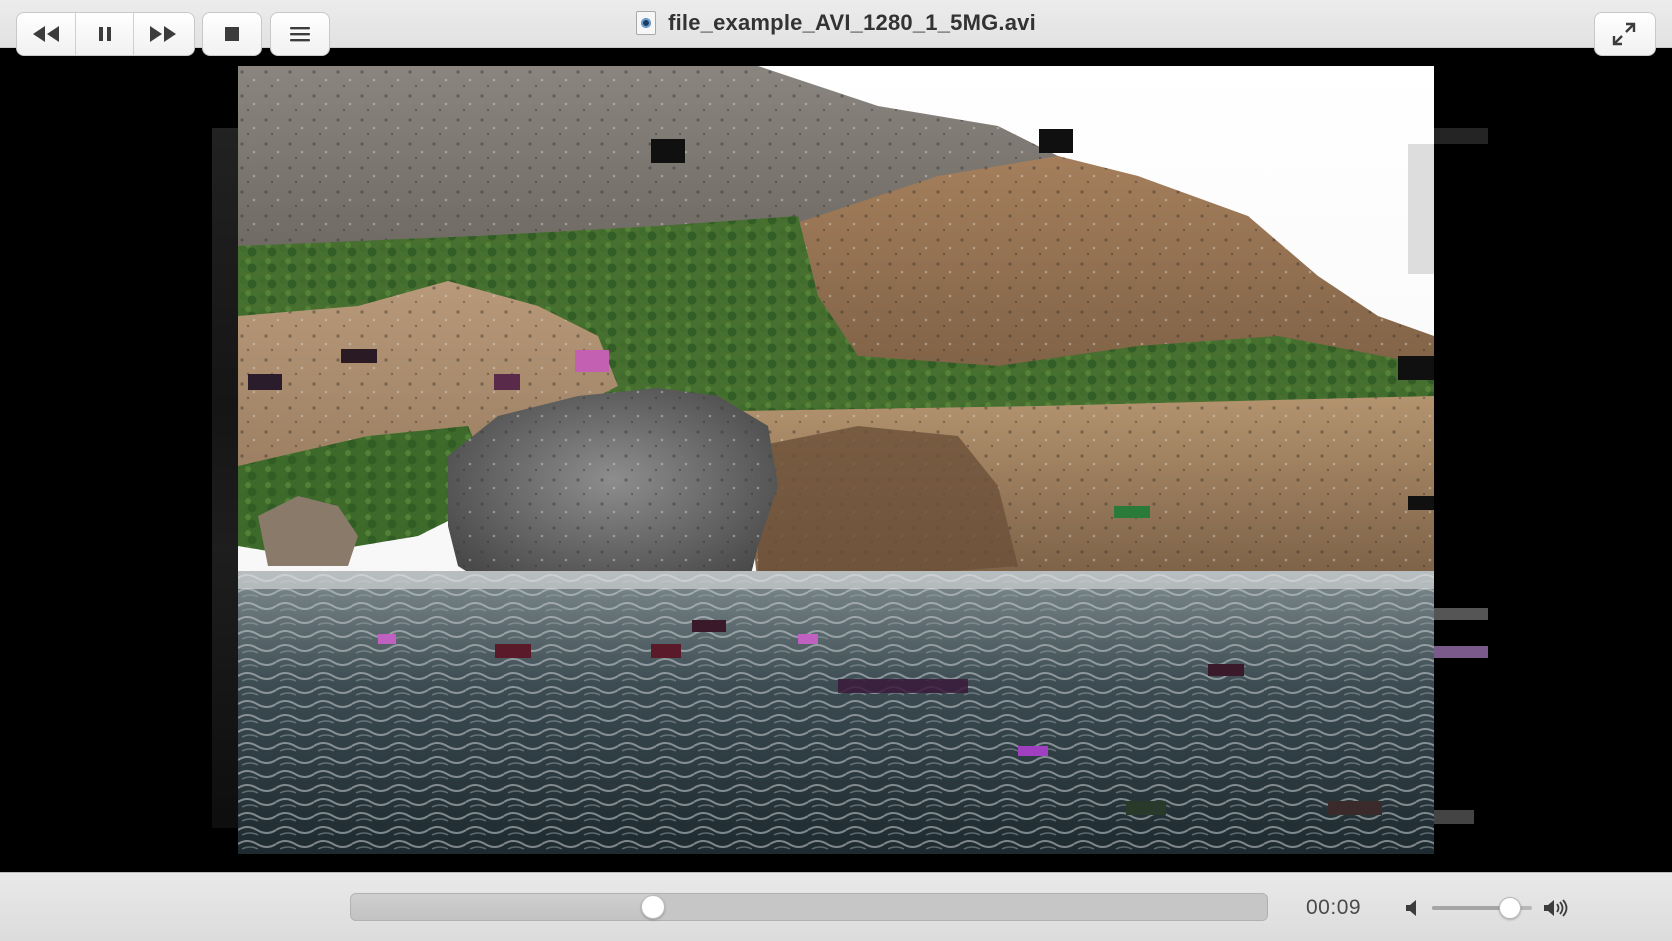  I want to click on window-title: file_example_AVI_1280_1_5MG.avi, so click(852, 22).